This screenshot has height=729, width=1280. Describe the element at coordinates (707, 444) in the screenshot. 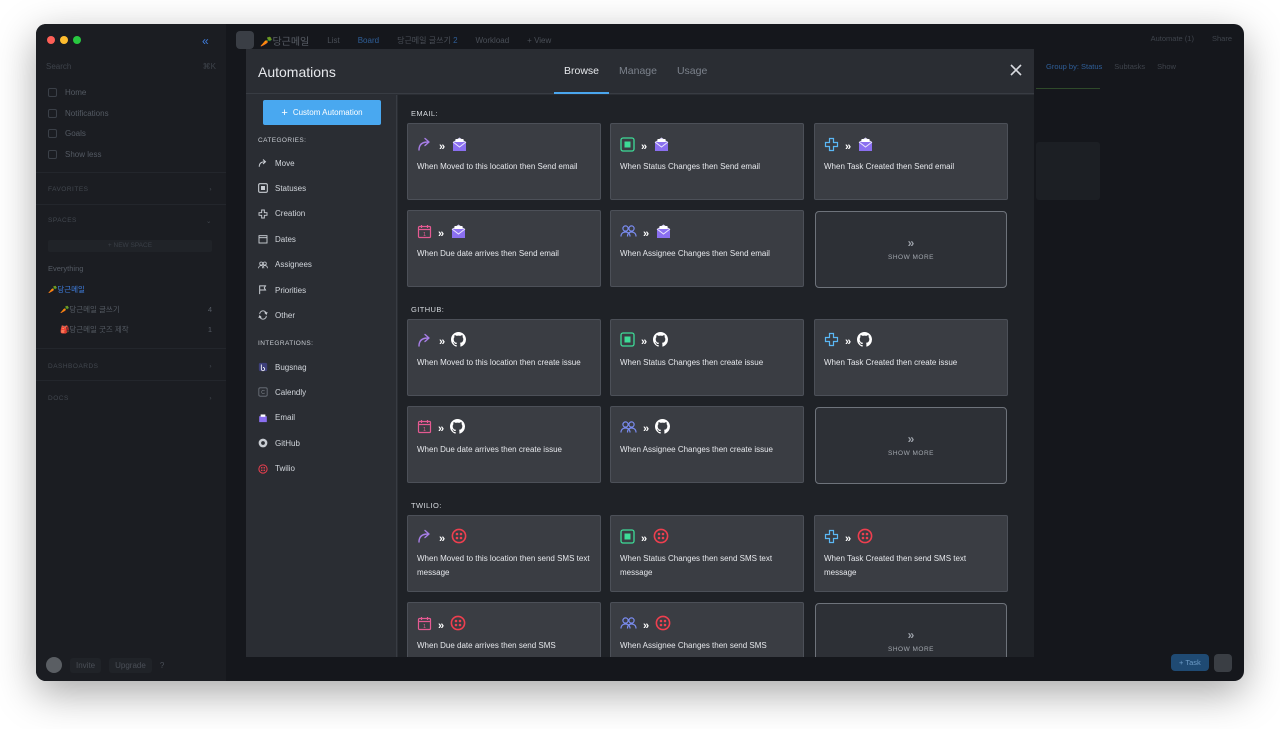

I see `automation-card-assignee-github: » When Assignee Changes then create issue` at that location.